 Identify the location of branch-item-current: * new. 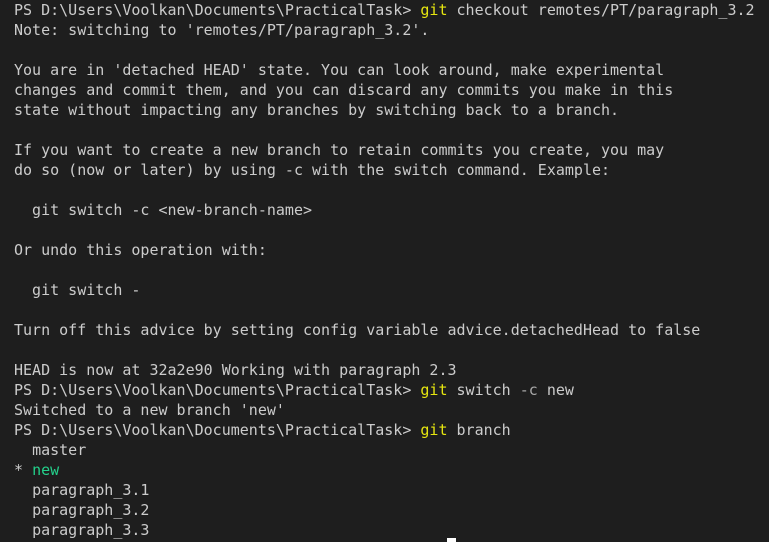
(384, 470).